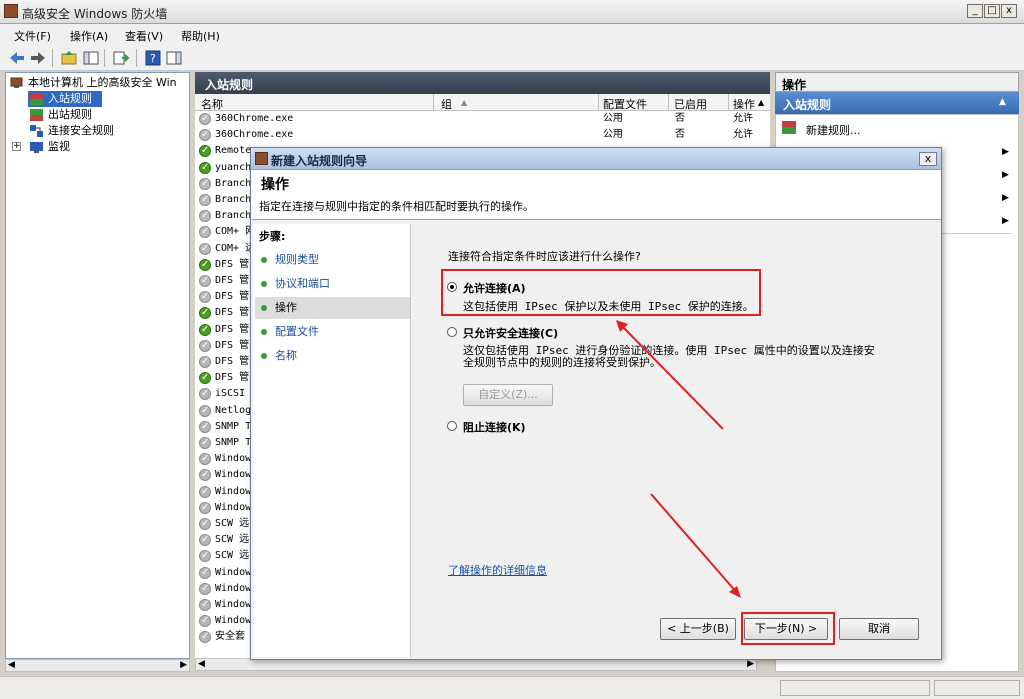 Image resolution: width=1024 pixels, height=699 pixels. Describe the element at coordinates (95, 14) in the screenshot. I see `window-title: 高级安全 Windows 防火墙` at that location.